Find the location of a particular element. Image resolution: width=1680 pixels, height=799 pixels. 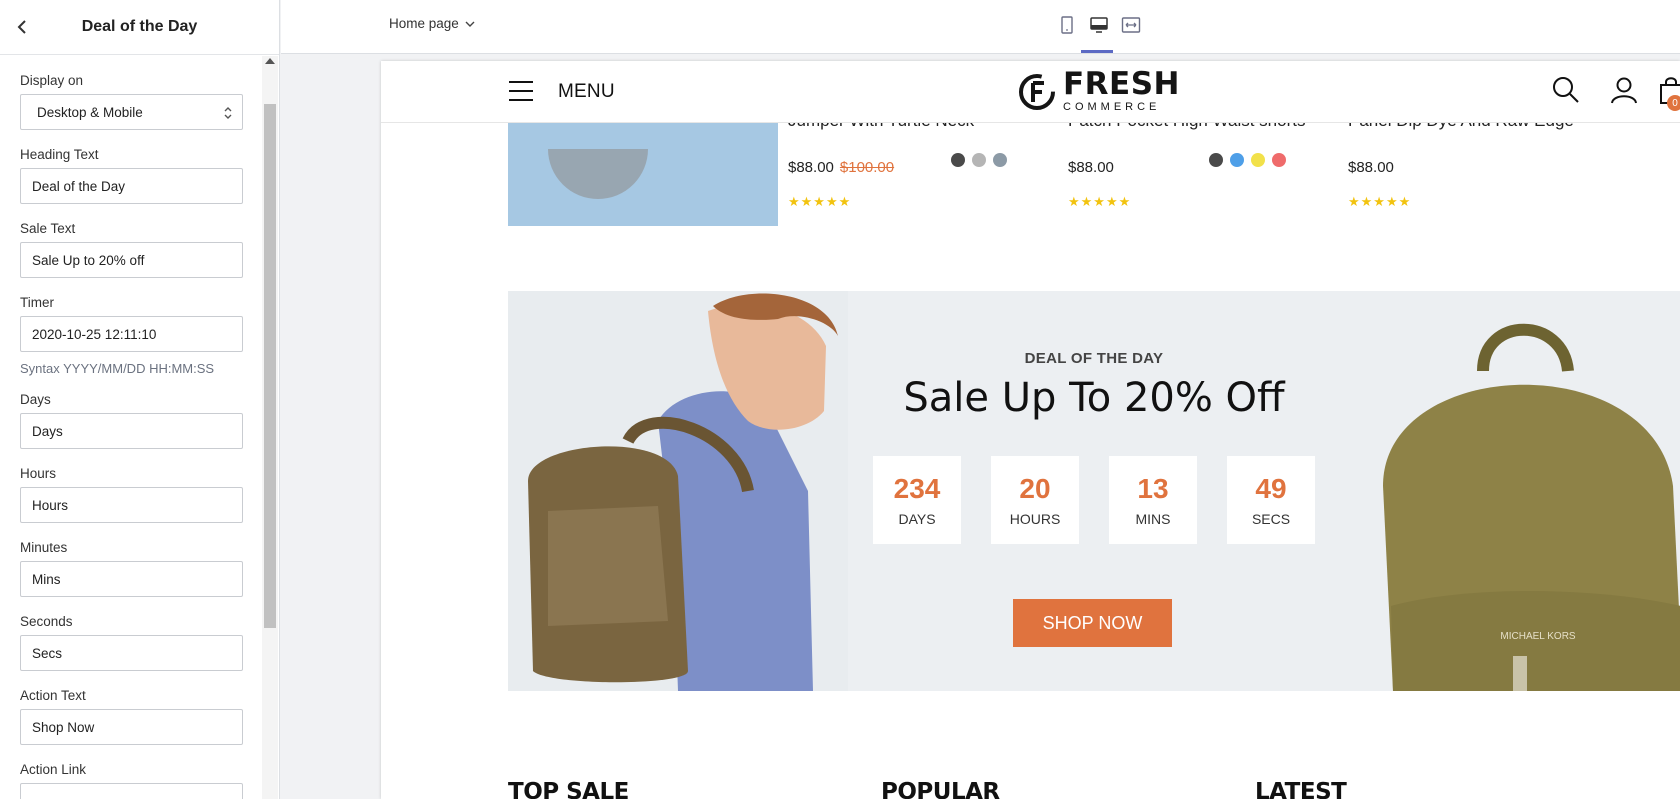

field-action-text: Action Text Shop Now is located at coordinates (131, 716).